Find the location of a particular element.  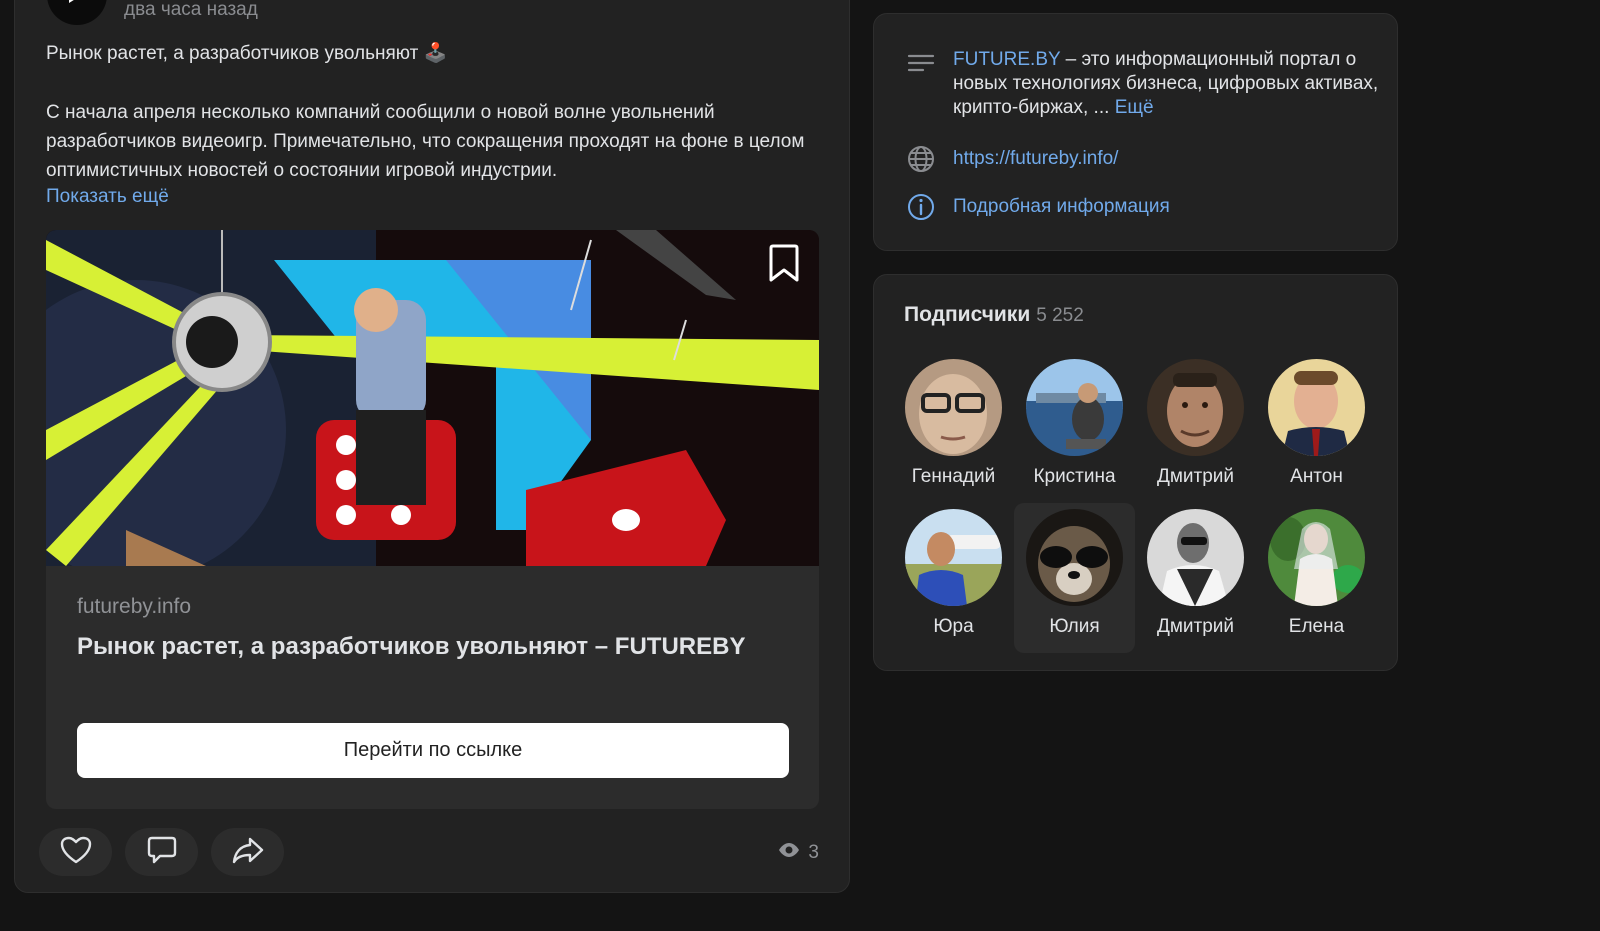

comment-icon is located at coordinates (162, 852).